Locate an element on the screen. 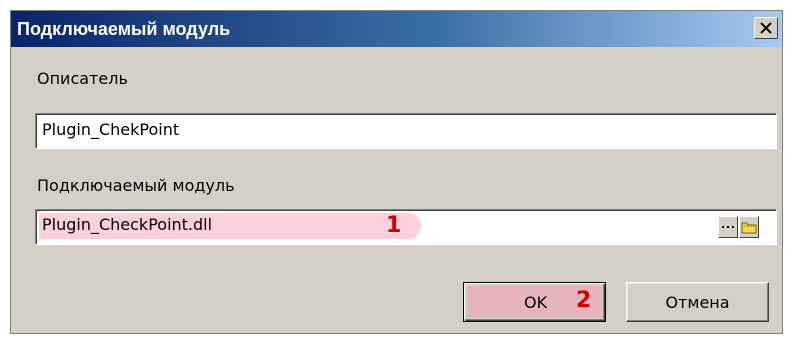 This screenshot has width=793, height=344. annotation-marker-2: 2 is located at coordinates (584, 300).